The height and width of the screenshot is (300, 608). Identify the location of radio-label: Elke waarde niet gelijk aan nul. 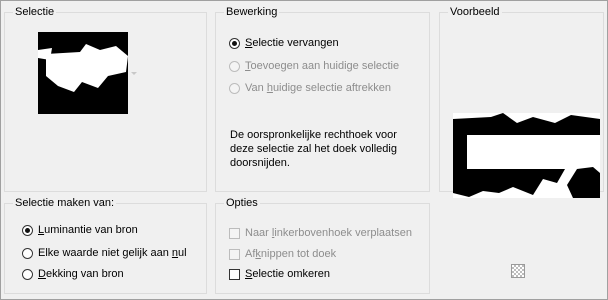
(112, 253).